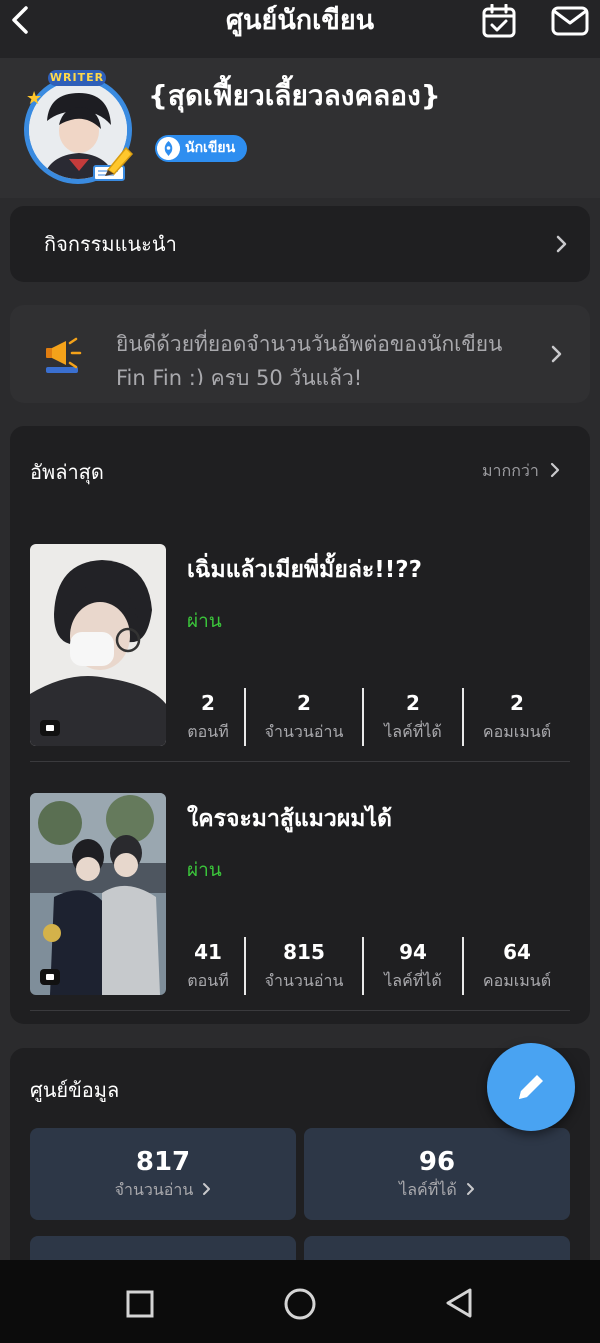 This screenshot has height=1343, width=600. I want to click on stat-value: 94, so click(413, 952).